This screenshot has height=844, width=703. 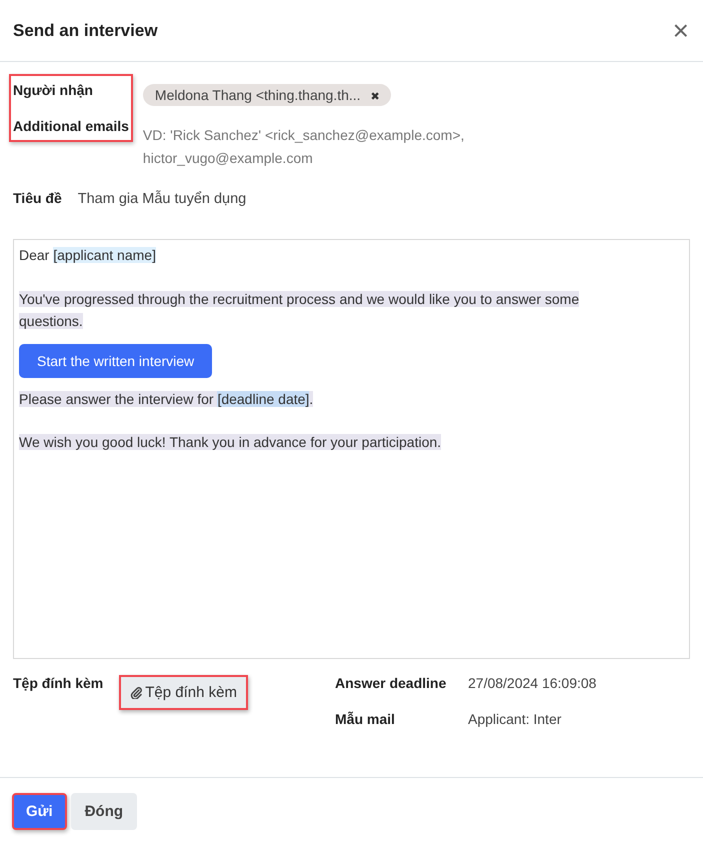 I want to click on paperclip-icon, so click(x=136, y=692).